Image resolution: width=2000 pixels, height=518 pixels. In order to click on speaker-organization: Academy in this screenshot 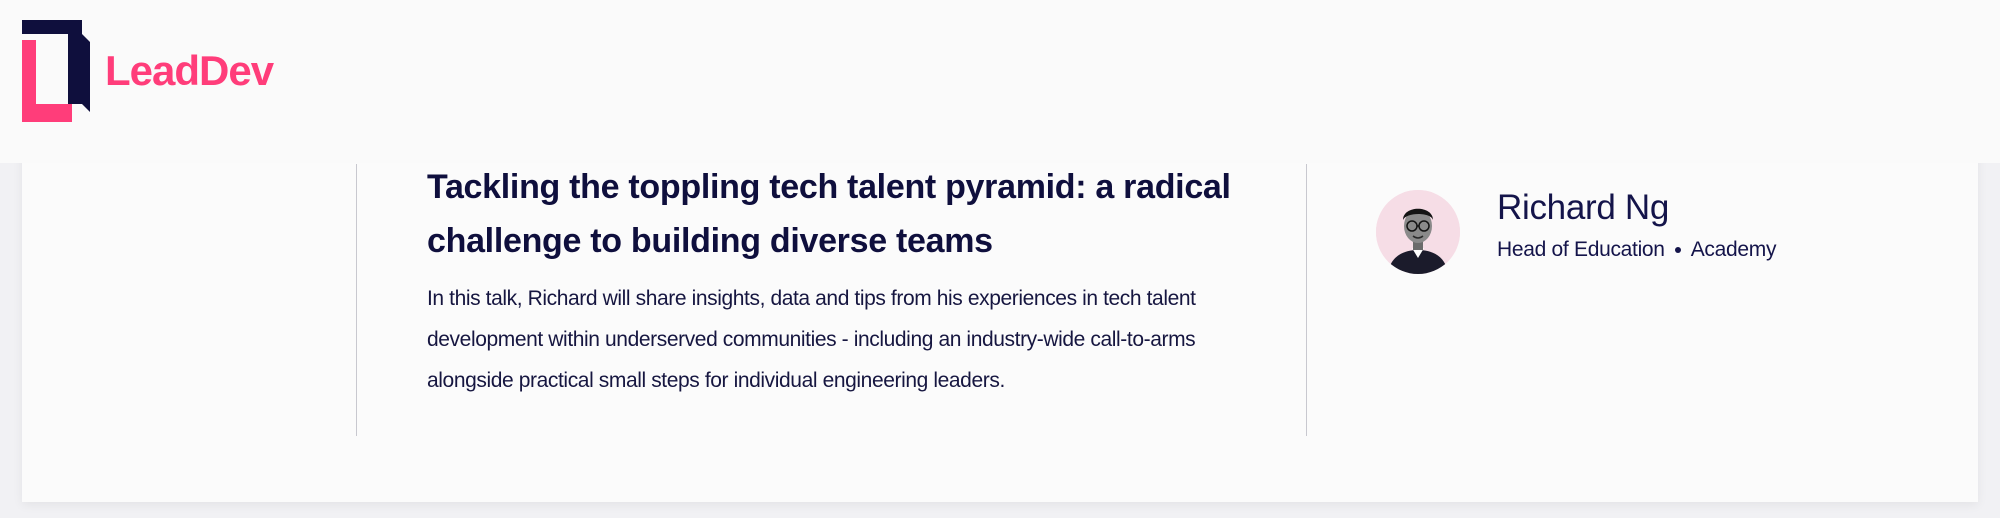, I will do `click(1733, 249)`.